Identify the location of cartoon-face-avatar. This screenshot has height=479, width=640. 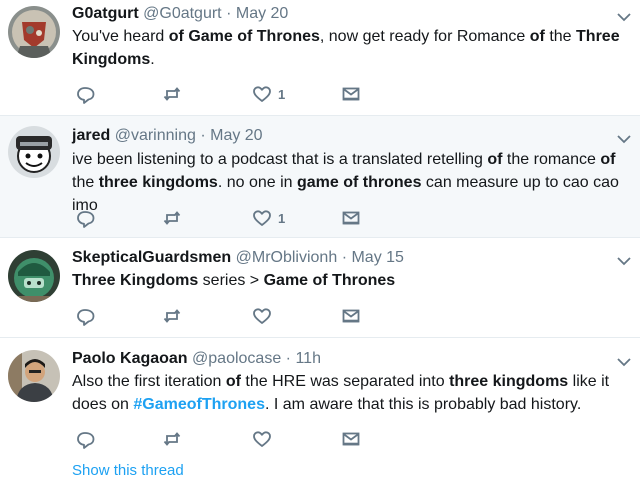
(34, 152).